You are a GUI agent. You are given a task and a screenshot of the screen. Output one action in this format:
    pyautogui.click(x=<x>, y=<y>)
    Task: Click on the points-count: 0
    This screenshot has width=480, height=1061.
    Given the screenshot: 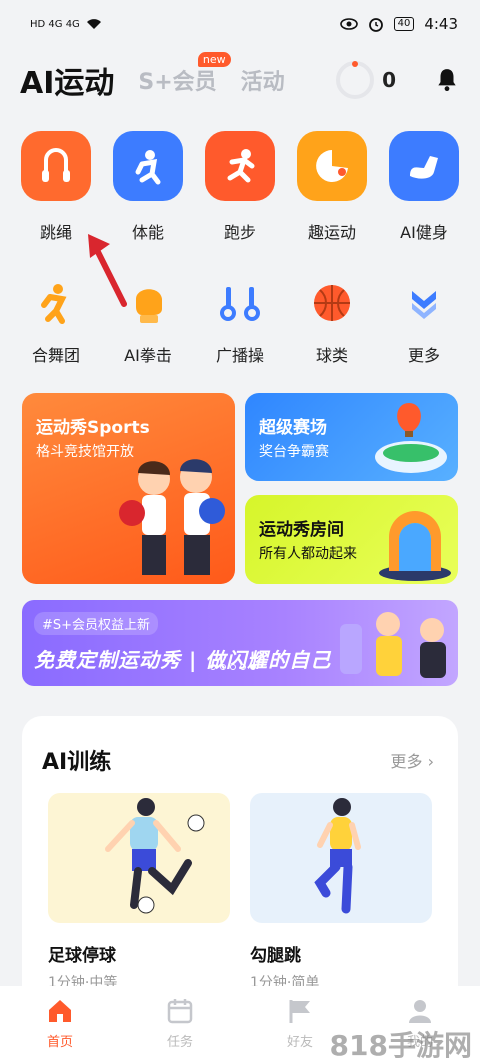 What is the action you would take?
    pyautogui.click(x=389, y=80)
    